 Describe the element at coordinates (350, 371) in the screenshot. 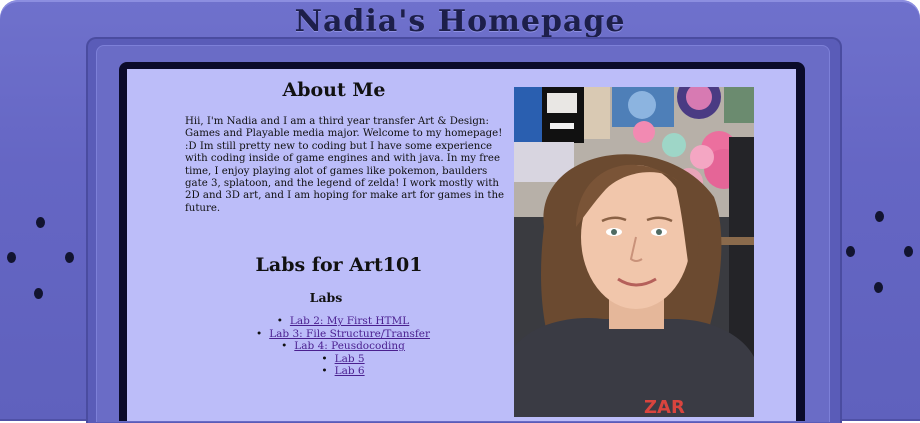

I see `lab-6-link: Lab 6` at that location.